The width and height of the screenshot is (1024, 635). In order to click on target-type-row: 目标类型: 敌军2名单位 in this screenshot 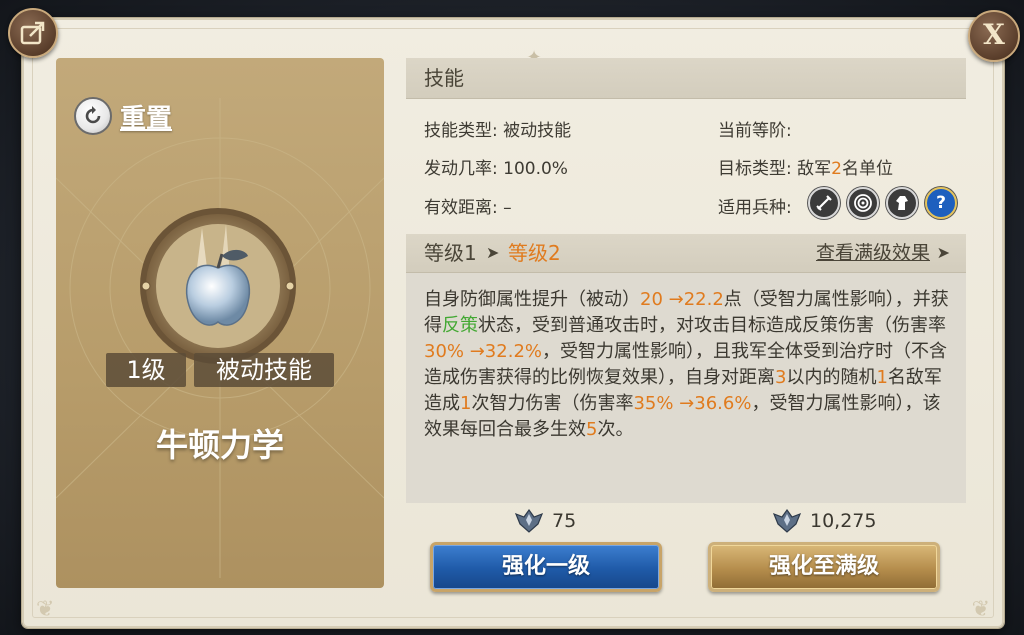, I will do `click(805, 166)`.